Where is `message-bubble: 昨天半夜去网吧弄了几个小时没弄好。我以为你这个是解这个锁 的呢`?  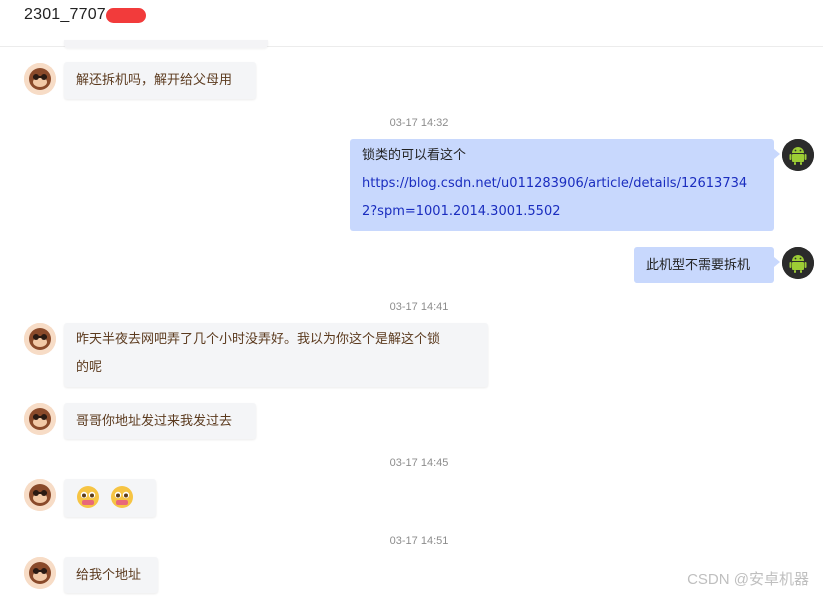
message-bubble: 昨天半夜去网吧弄了几个小时没弄好。我以为你这个是解这个锁 的呢 is located at coordinates (276, 355).